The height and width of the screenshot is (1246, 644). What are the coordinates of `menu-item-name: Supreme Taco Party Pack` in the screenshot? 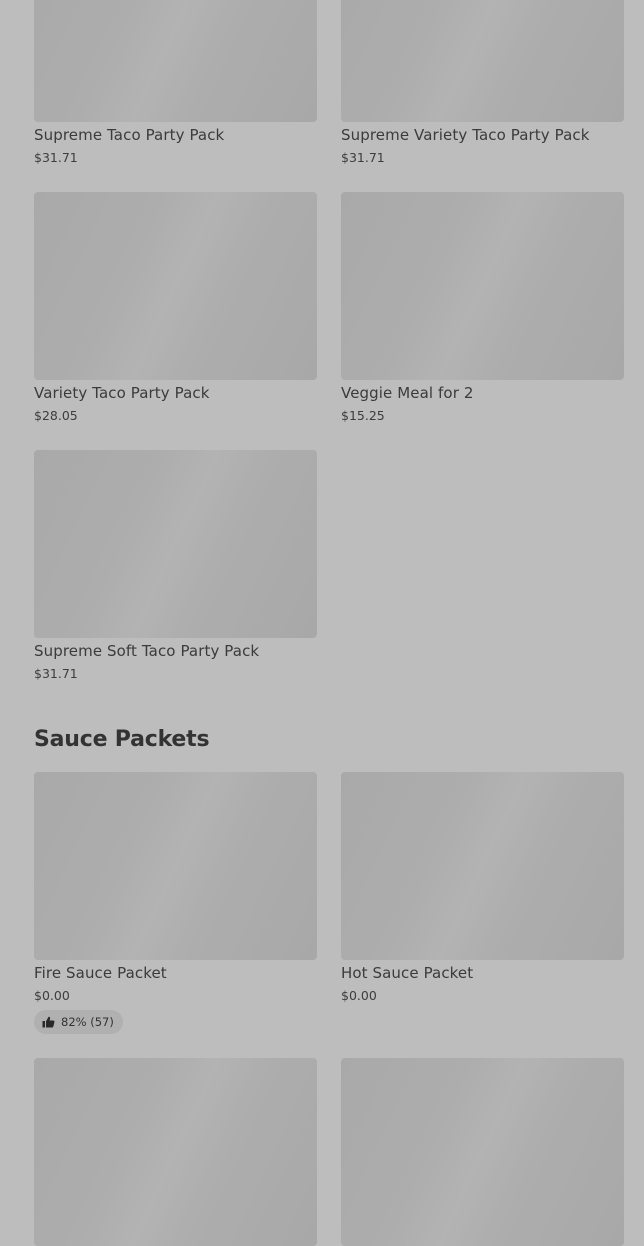 It's located at (129, 135).